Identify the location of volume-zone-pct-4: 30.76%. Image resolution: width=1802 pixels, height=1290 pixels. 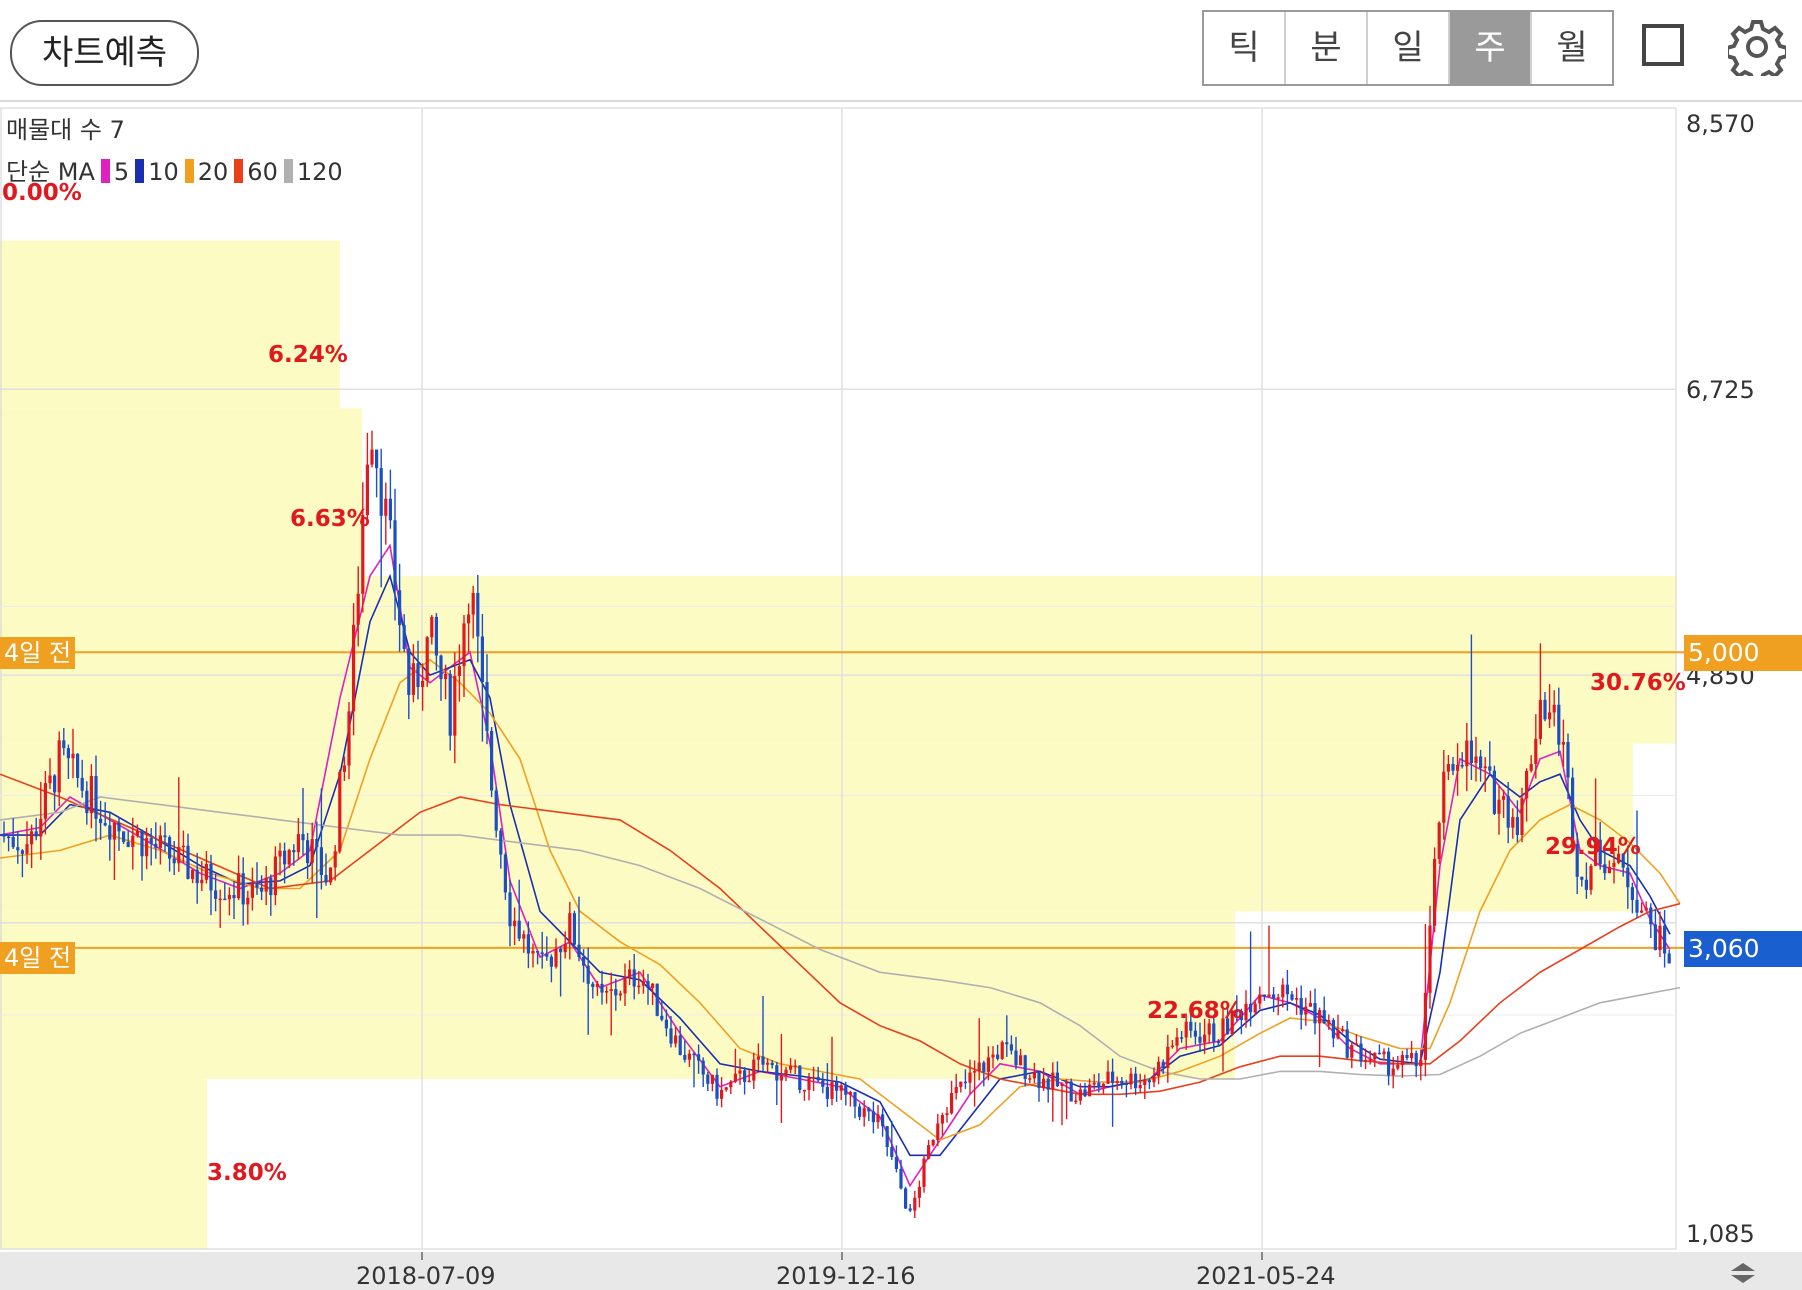
(1638, 683).